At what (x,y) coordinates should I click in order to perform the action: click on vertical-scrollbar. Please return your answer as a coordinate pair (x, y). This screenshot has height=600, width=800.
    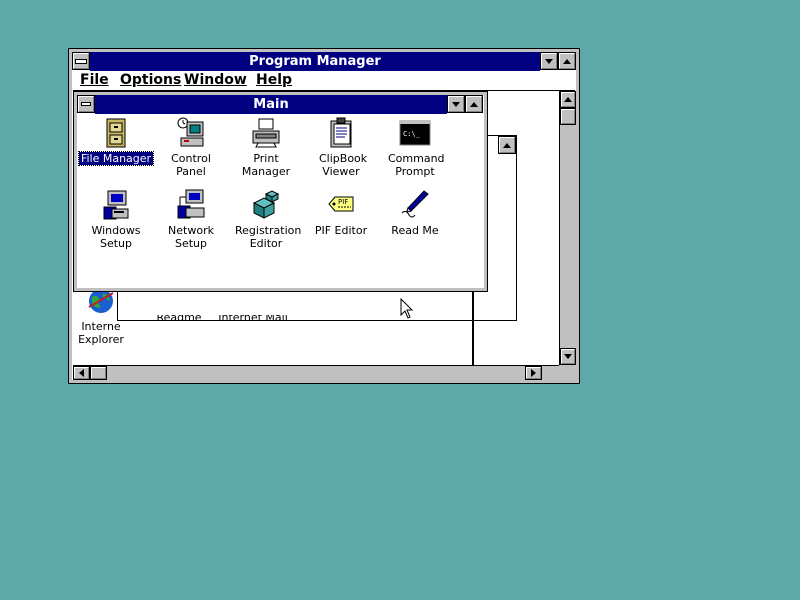
    Looking at the image, I should click on (567, 228).